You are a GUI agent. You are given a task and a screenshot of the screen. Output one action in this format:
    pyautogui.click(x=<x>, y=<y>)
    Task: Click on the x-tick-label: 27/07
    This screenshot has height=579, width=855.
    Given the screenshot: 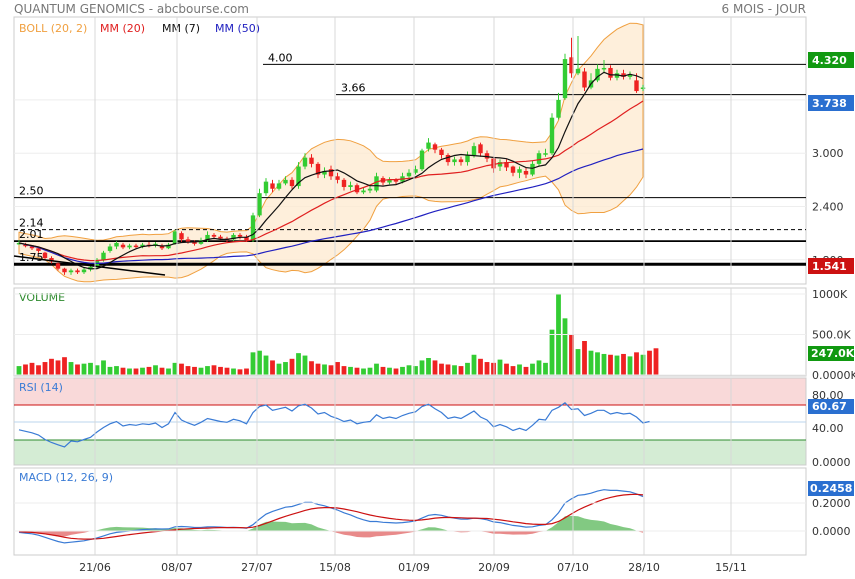 What is the action you would take?
    pyautogui.click(x=257, y=567)
    